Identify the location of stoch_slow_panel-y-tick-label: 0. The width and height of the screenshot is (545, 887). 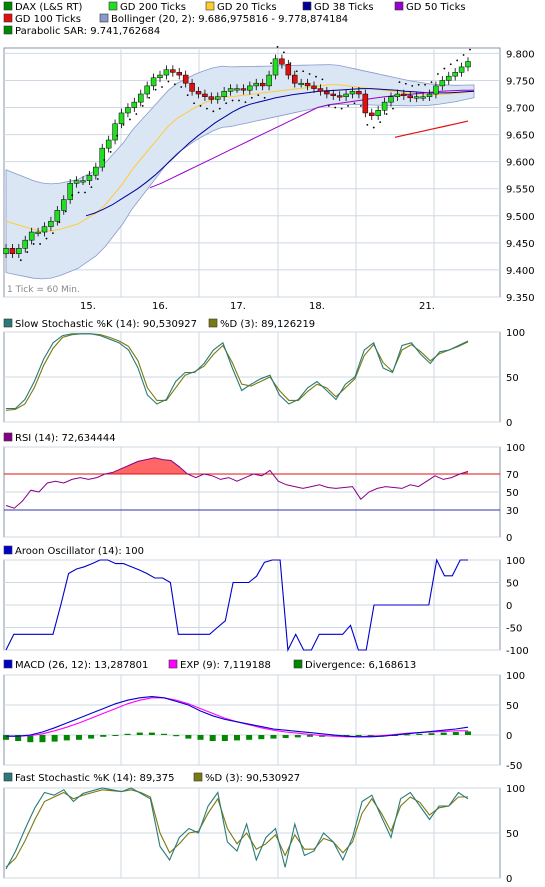
(509, 423).